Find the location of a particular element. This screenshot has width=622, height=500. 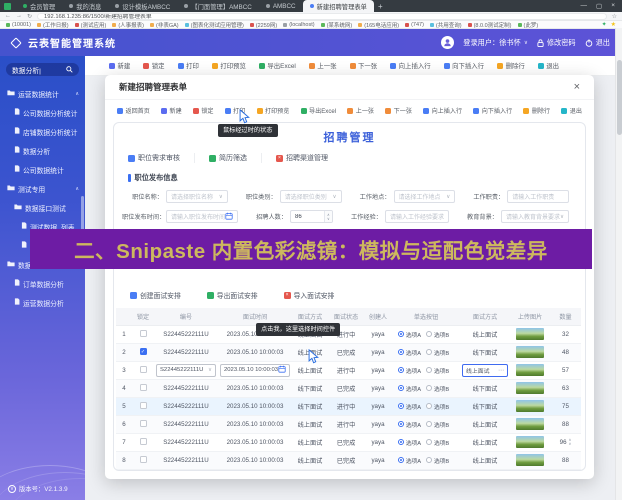

field-select: 请选择职位类别 ∨ is located at coordinates (310, 196).